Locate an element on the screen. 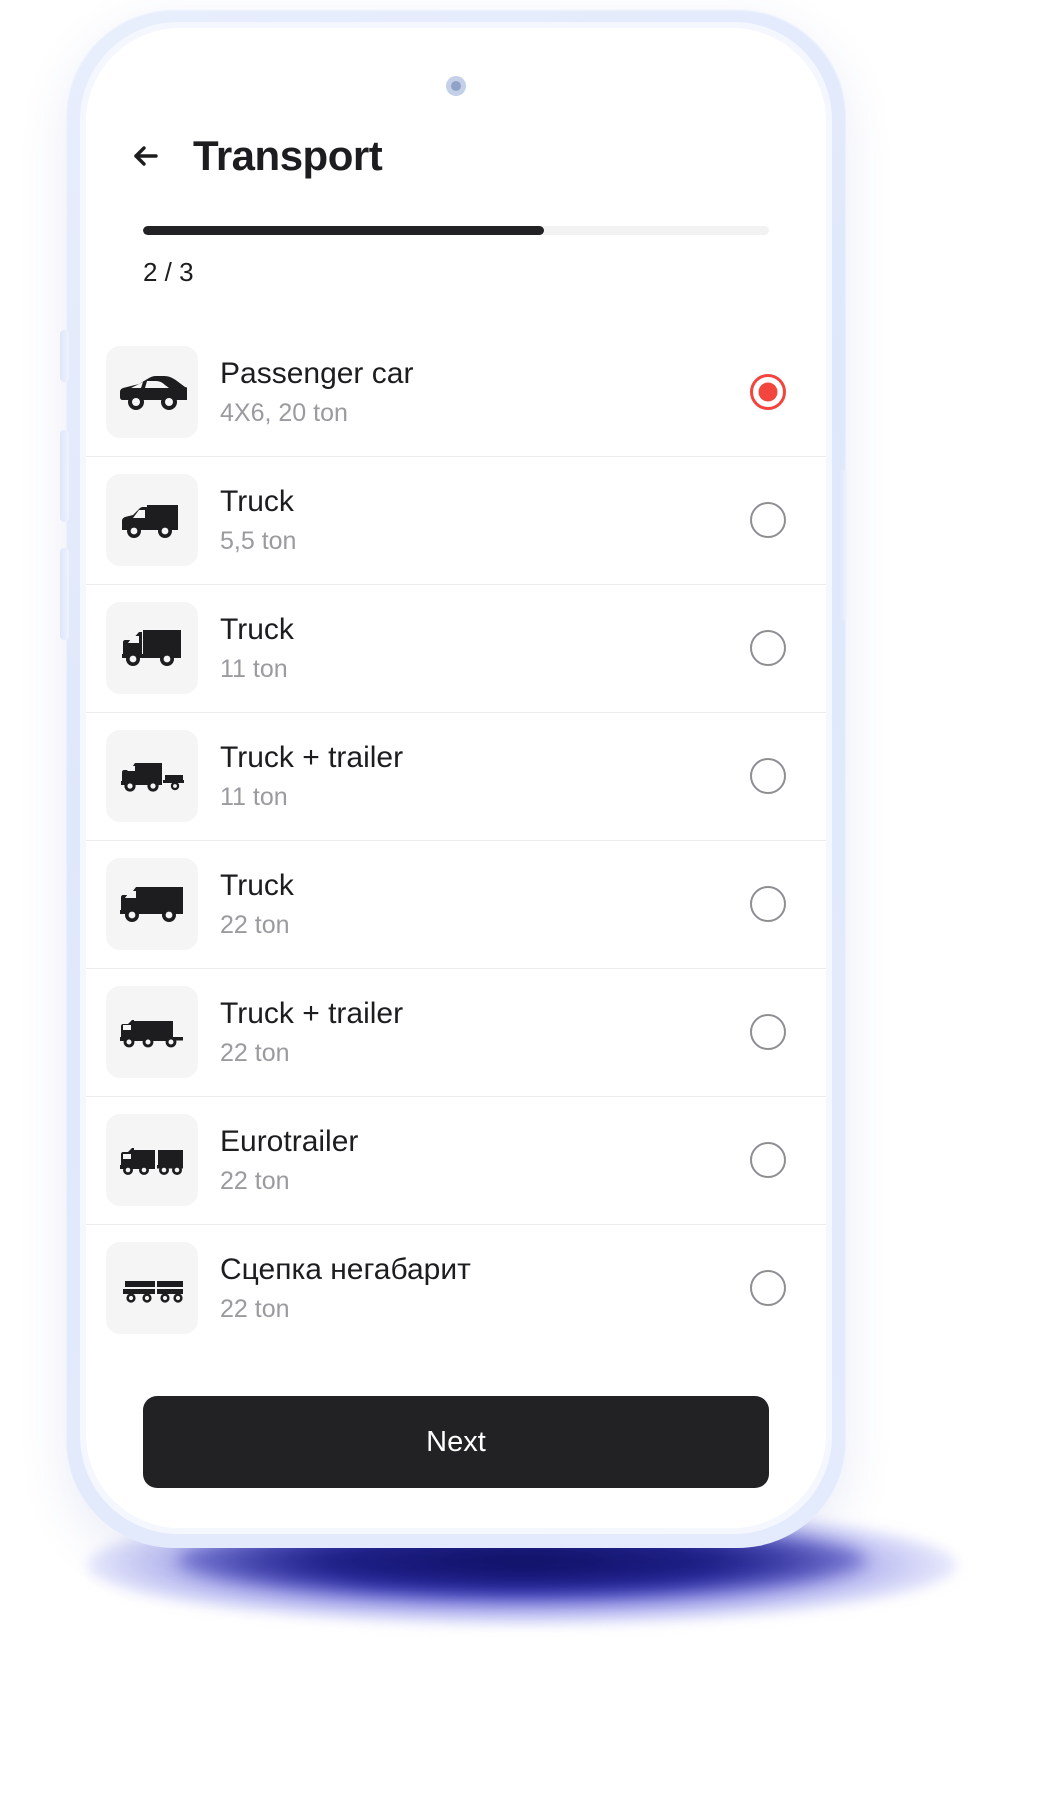 This screenshot has height=1820, width=1043. transport-list-item: Truck 11 ton is located at coordinates (456, 648).